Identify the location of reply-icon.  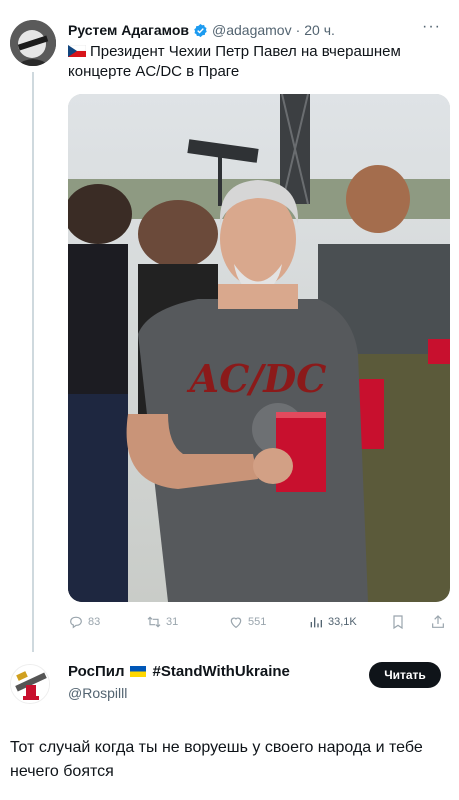
(76, 622).